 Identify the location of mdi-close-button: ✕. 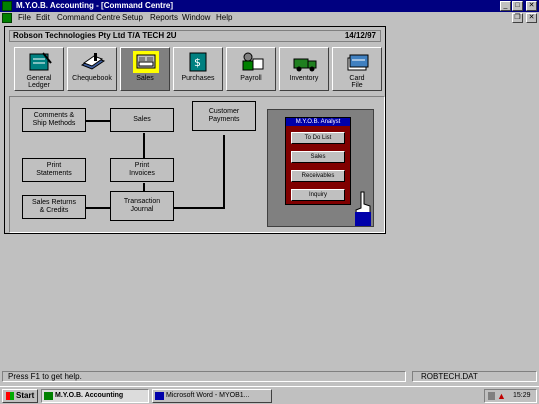
(531, 18).